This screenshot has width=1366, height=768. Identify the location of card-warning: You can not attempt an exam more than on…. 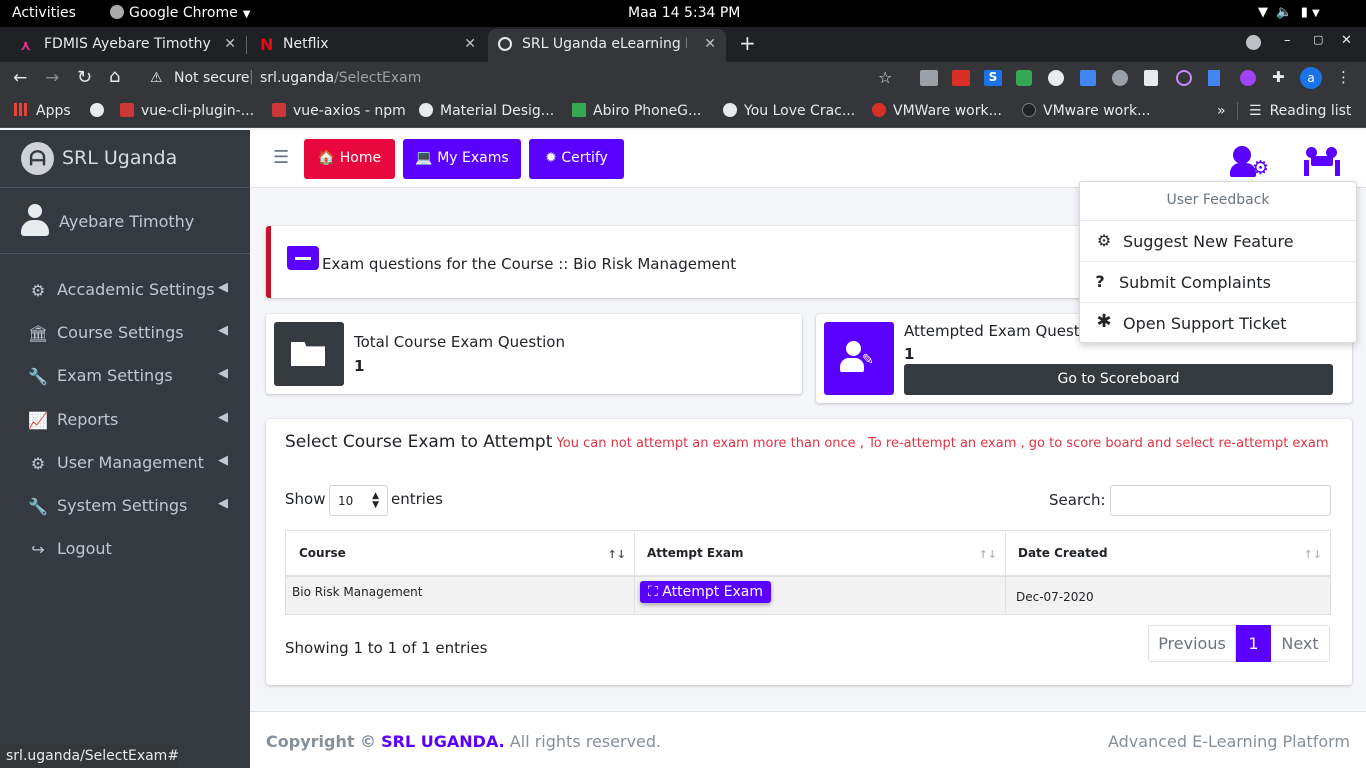
(942, 443).